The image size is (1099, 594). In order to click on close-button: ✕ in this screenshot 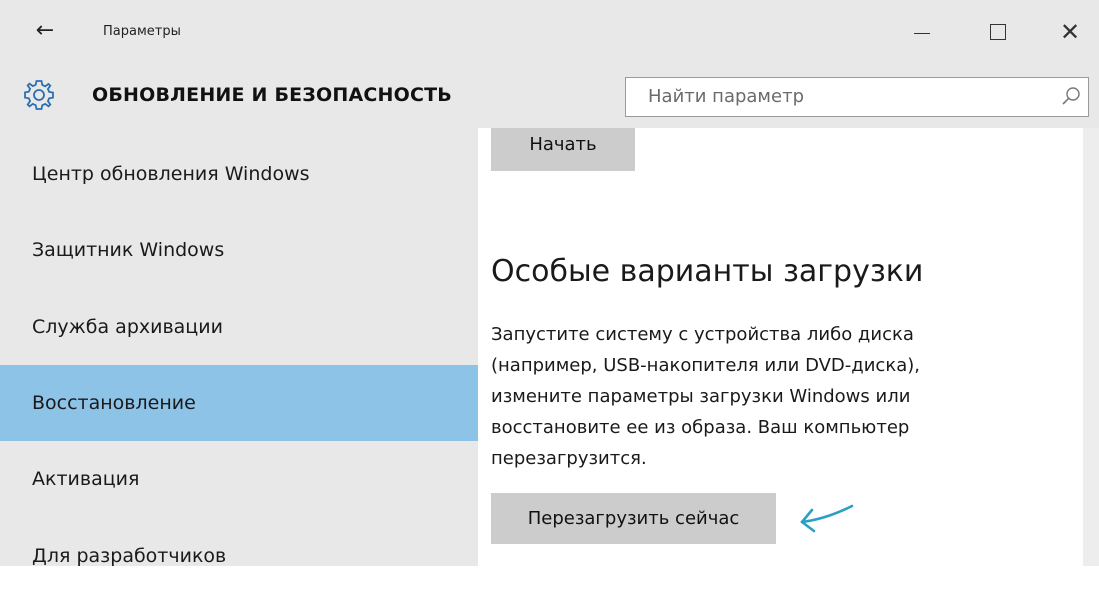, I will do `click(1070, 32)`.